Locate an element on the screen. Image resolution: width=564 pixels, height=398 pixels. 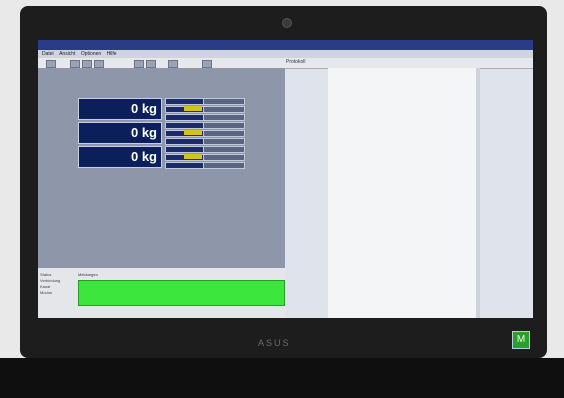
scale-2-tag-c is located at coordinates (224, 141).